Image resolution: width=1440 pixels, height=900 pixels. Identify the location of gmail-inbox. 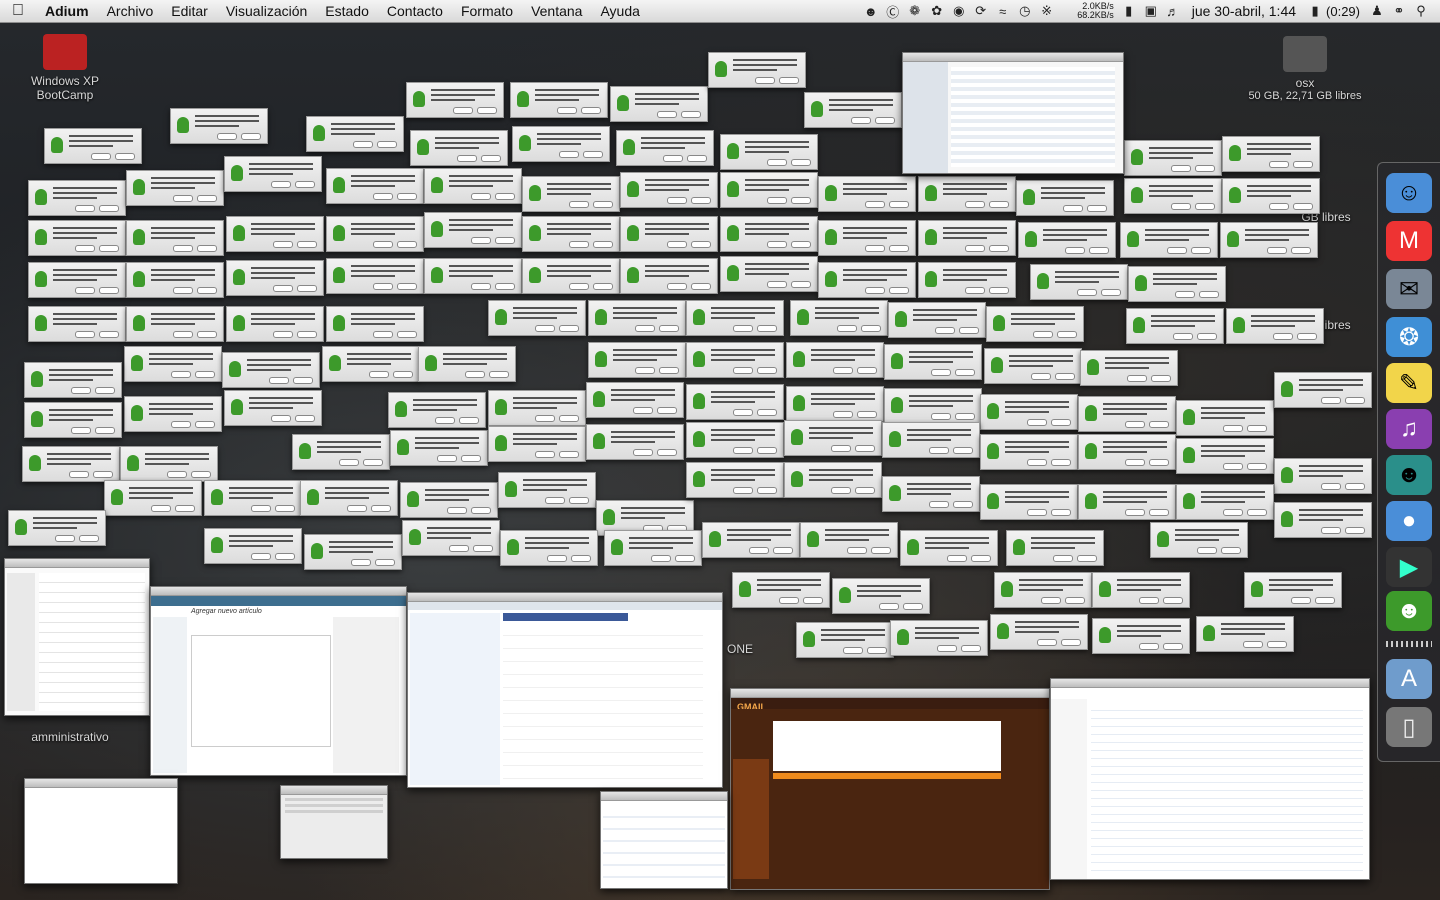
(887, 746).